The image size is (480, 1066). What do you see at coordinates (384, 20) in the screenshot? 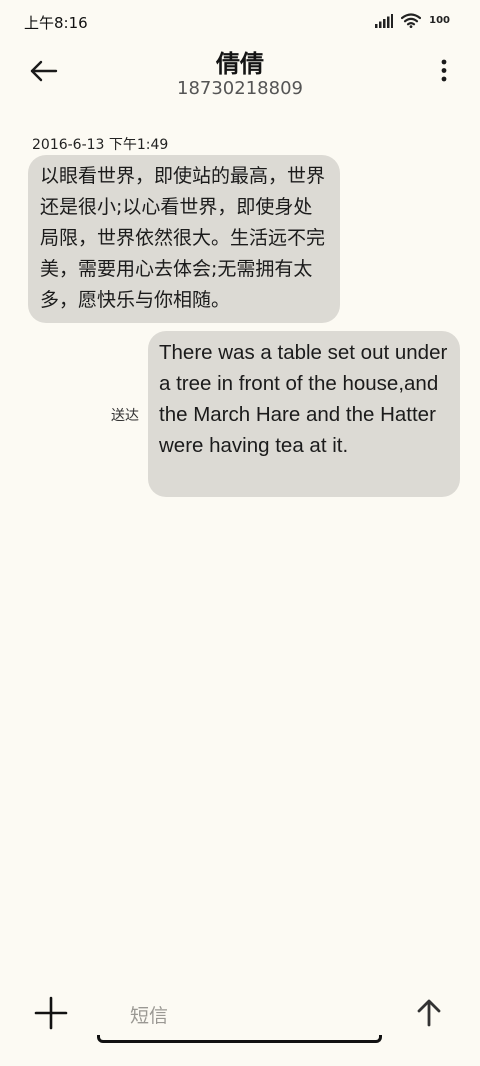
I see `signal-icon` at bounding box center [384, 20].